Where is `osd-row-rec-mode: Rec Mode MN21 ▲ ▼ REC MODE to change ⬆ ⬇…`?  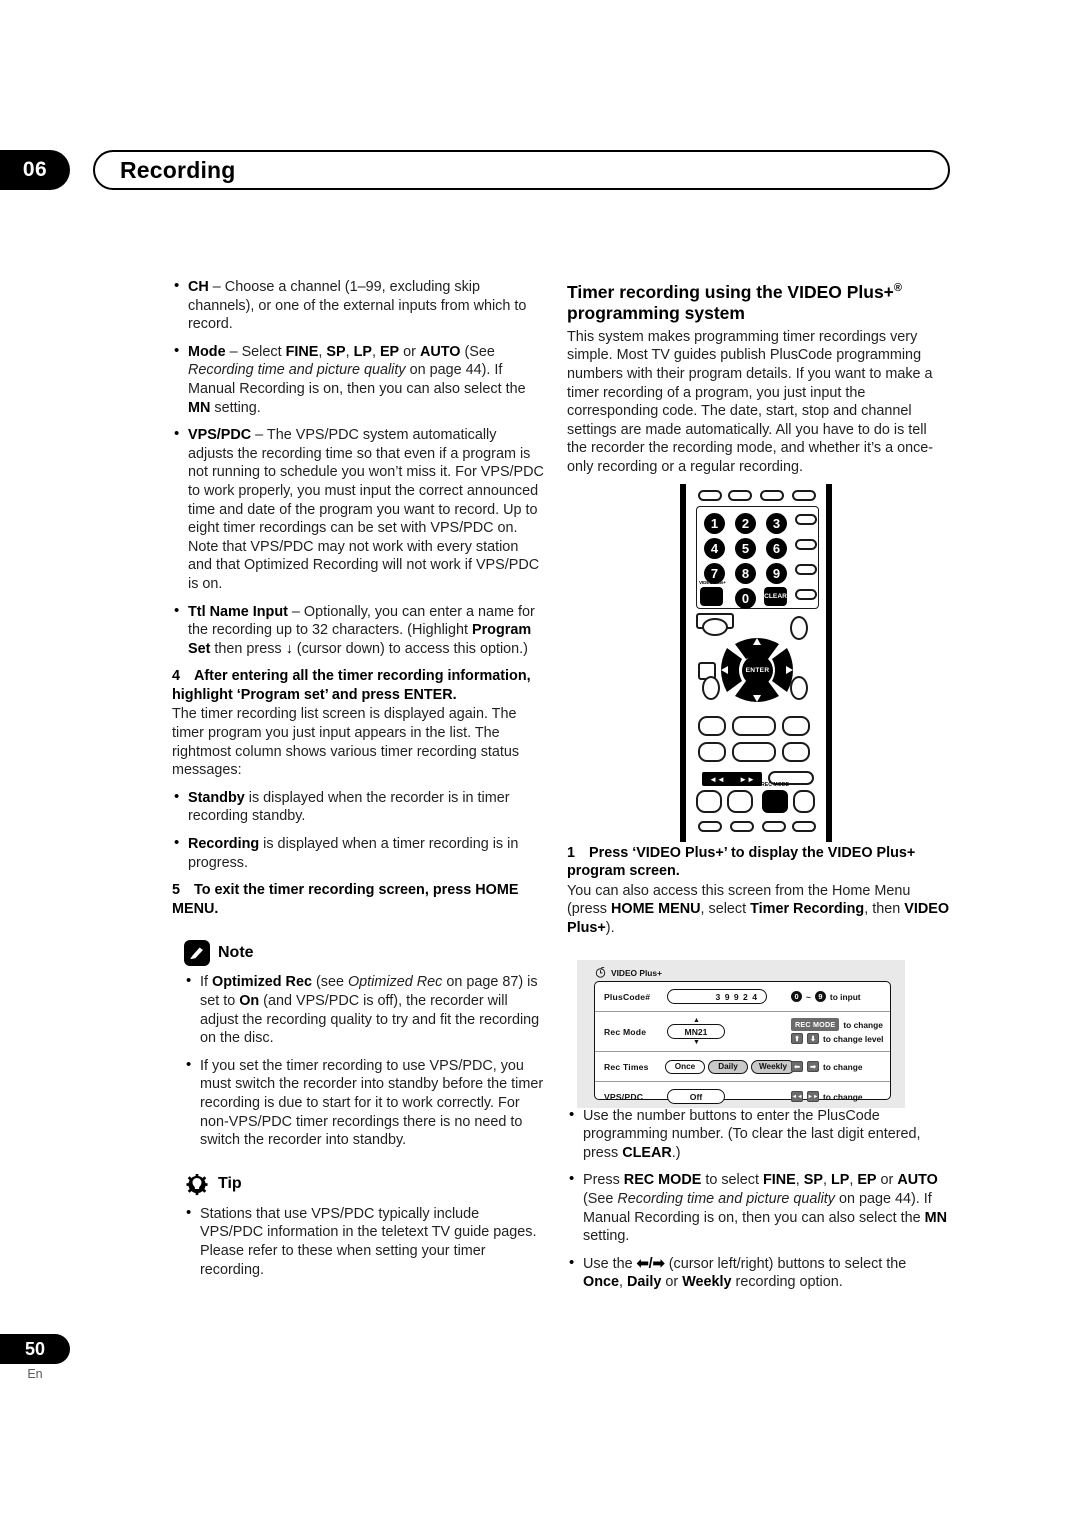
osd-row-rec-mode: Rec Mode MN21 ▲ ▼ REC MODE to change ⬆ ⬇… is located at coordinates (742, 1032).